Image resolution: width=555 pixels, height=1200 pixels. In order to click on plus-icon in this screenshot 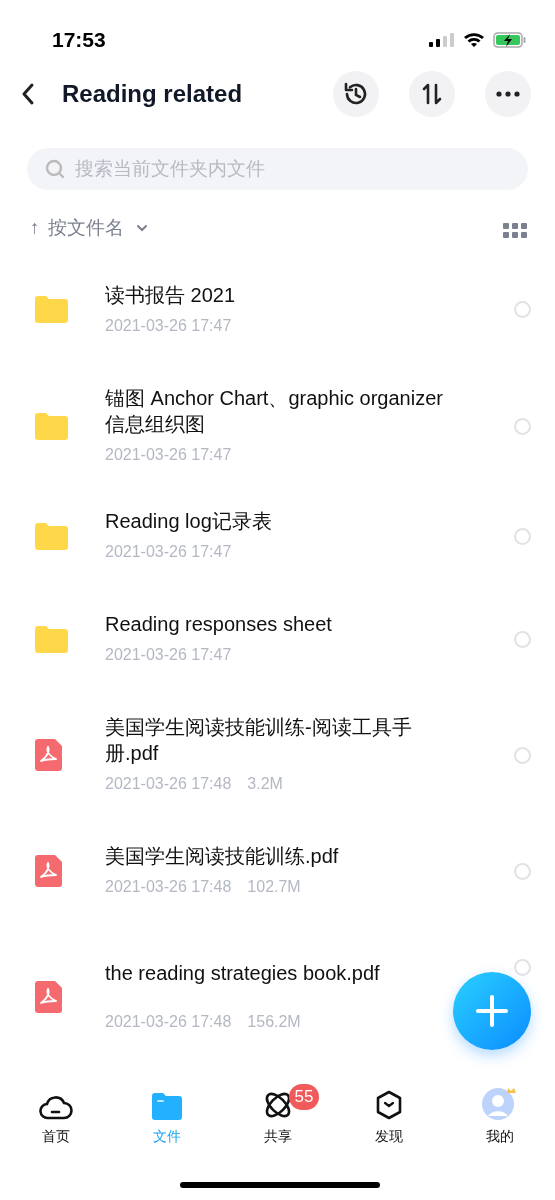, I will do `click(492, 1011)`.